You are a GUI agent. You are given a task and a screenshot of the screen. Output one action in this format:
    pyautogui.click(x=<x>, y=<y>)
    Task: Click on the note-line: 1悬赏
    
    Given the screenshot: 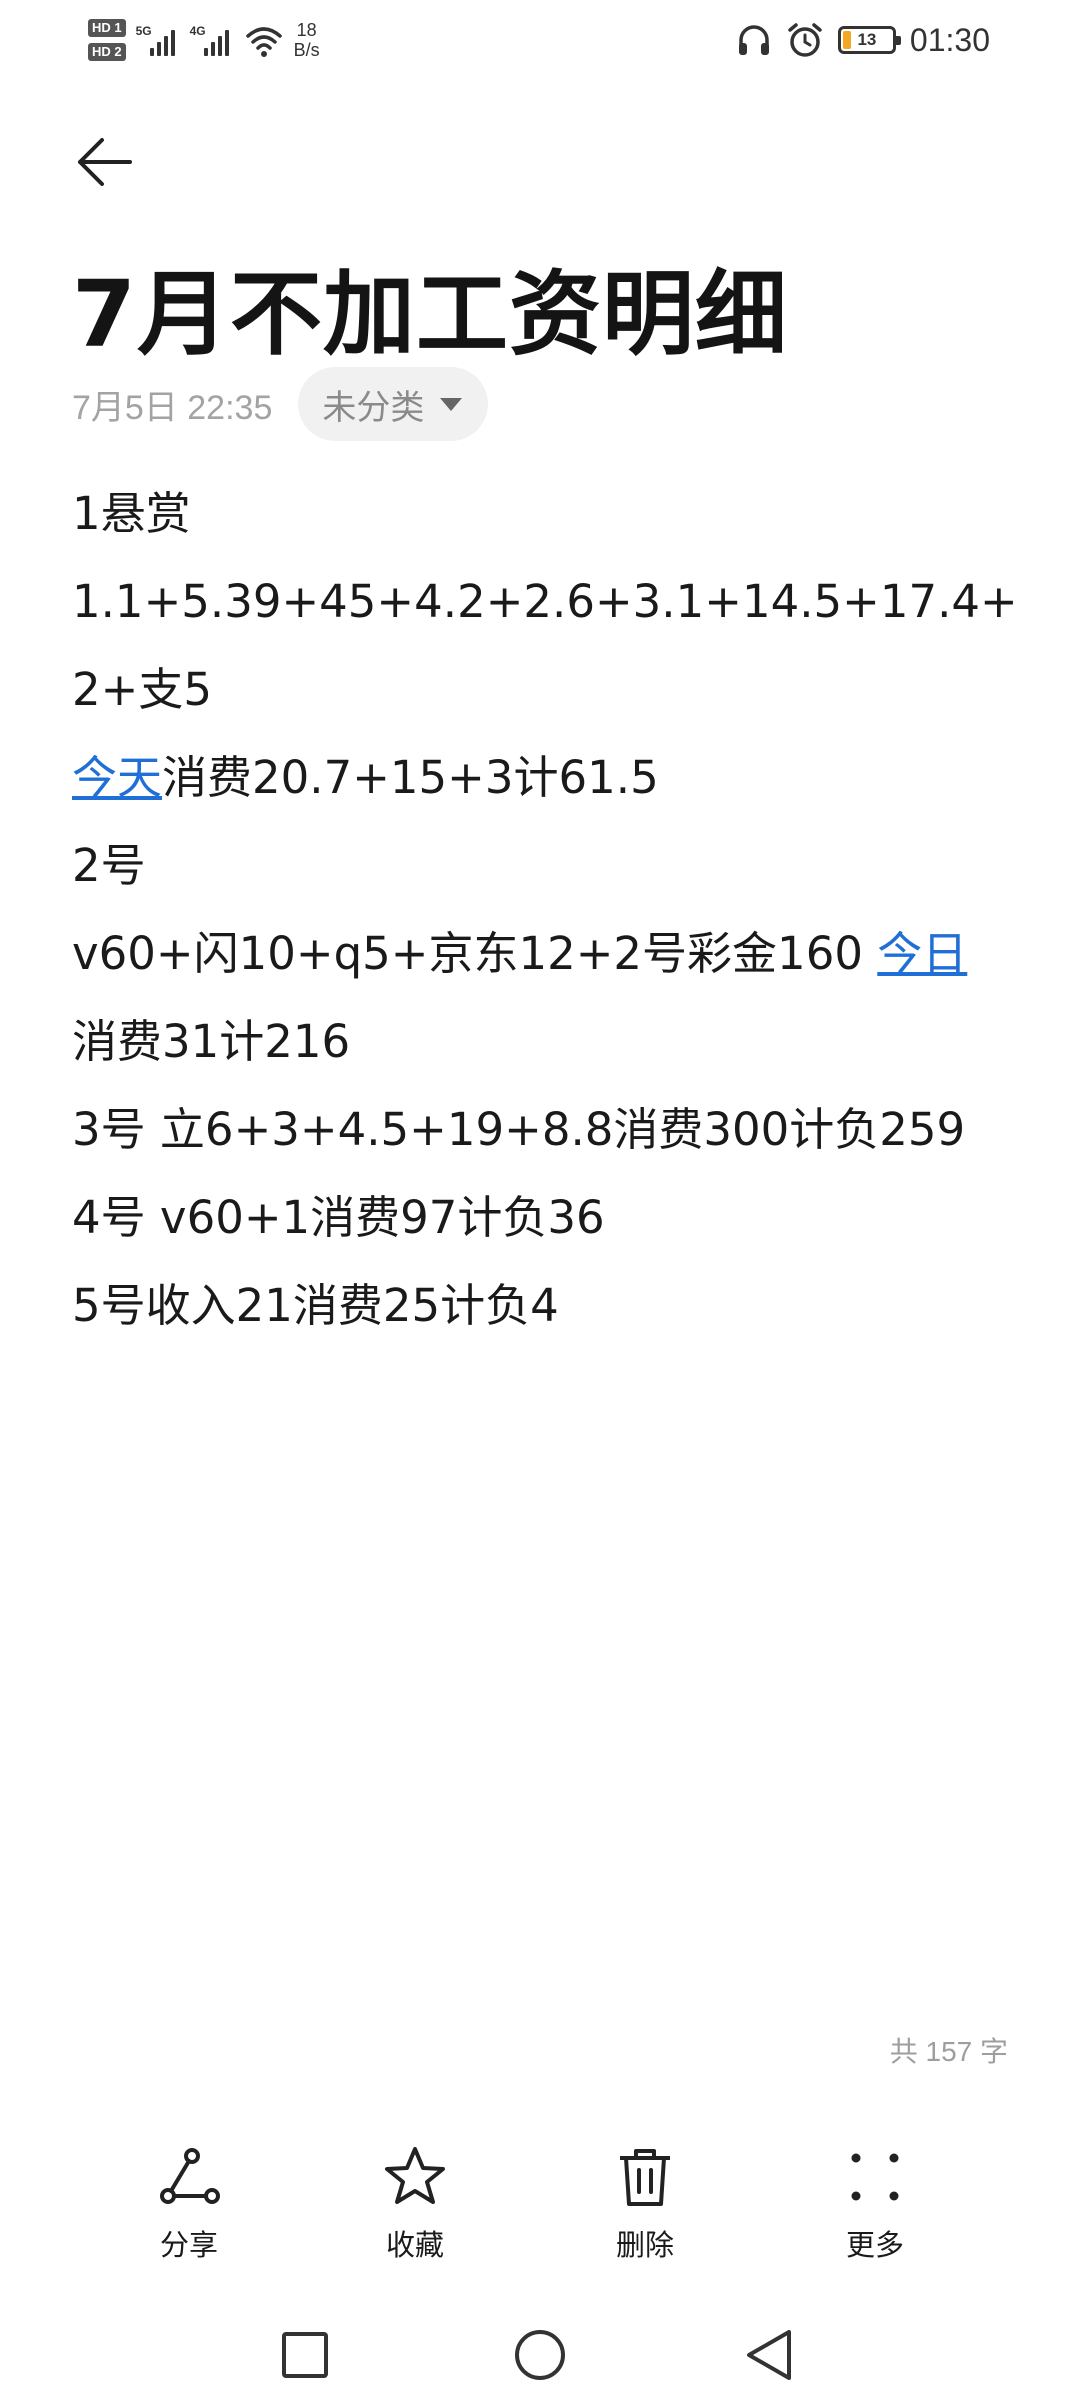 What is the action you would take?
    pyautogui.click(x=131, y=513)
    